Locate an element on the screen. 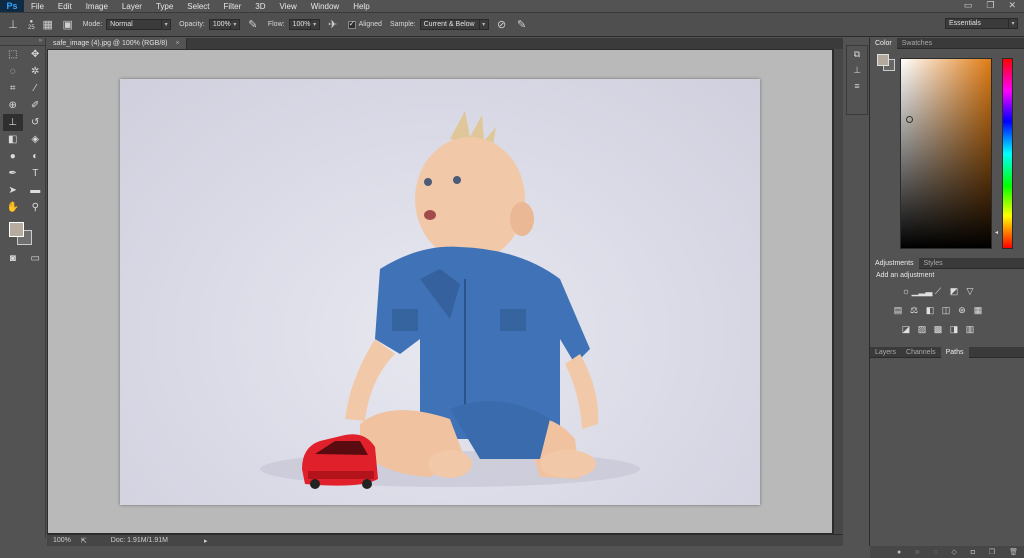 The height and width of the screenshot is (558, 1024). menu-3d: 3D is located at coordinates (260, 6).